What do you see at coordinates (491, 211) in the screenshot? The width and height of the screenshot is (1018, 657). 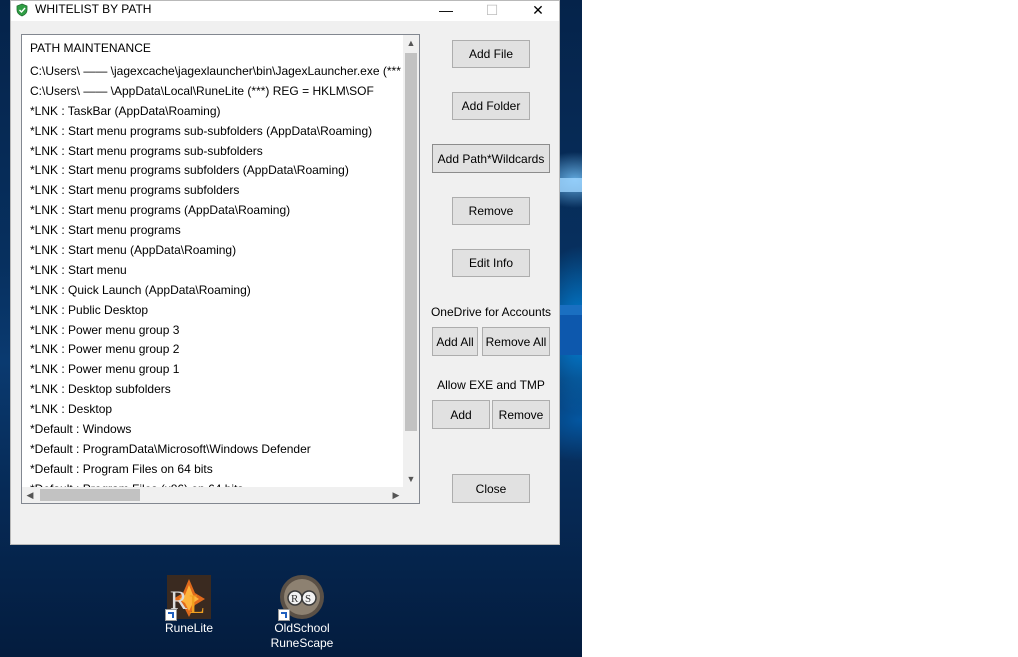 I see `remove-button: Remove` at bounding box center [491, 211].